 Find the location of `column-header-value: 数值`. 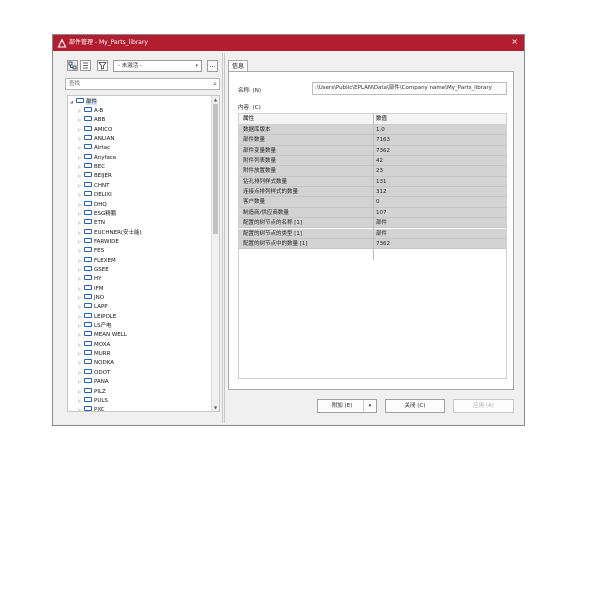

column-header-value: 数值 is located at coordinates (381, 119).